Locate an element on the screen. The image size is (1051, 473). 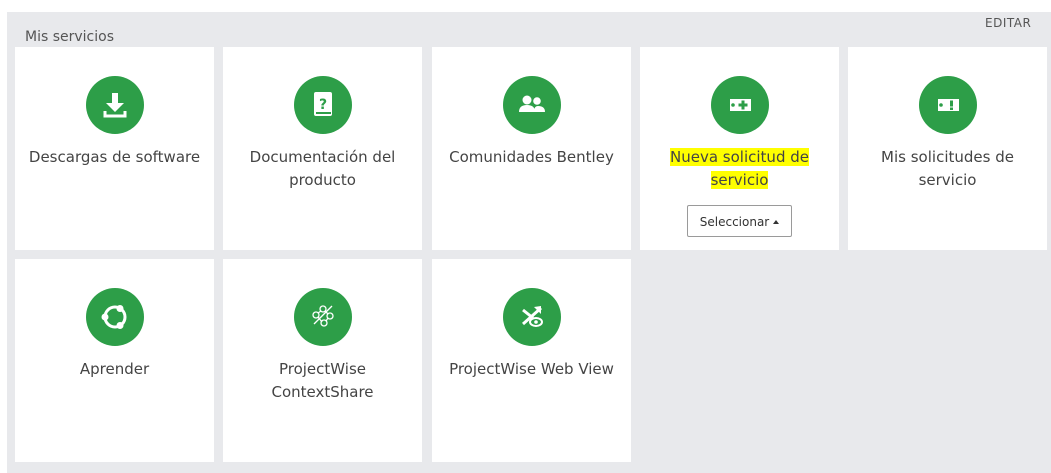
card-label-line1: ProjectWise is located at coordinates (322, 369).